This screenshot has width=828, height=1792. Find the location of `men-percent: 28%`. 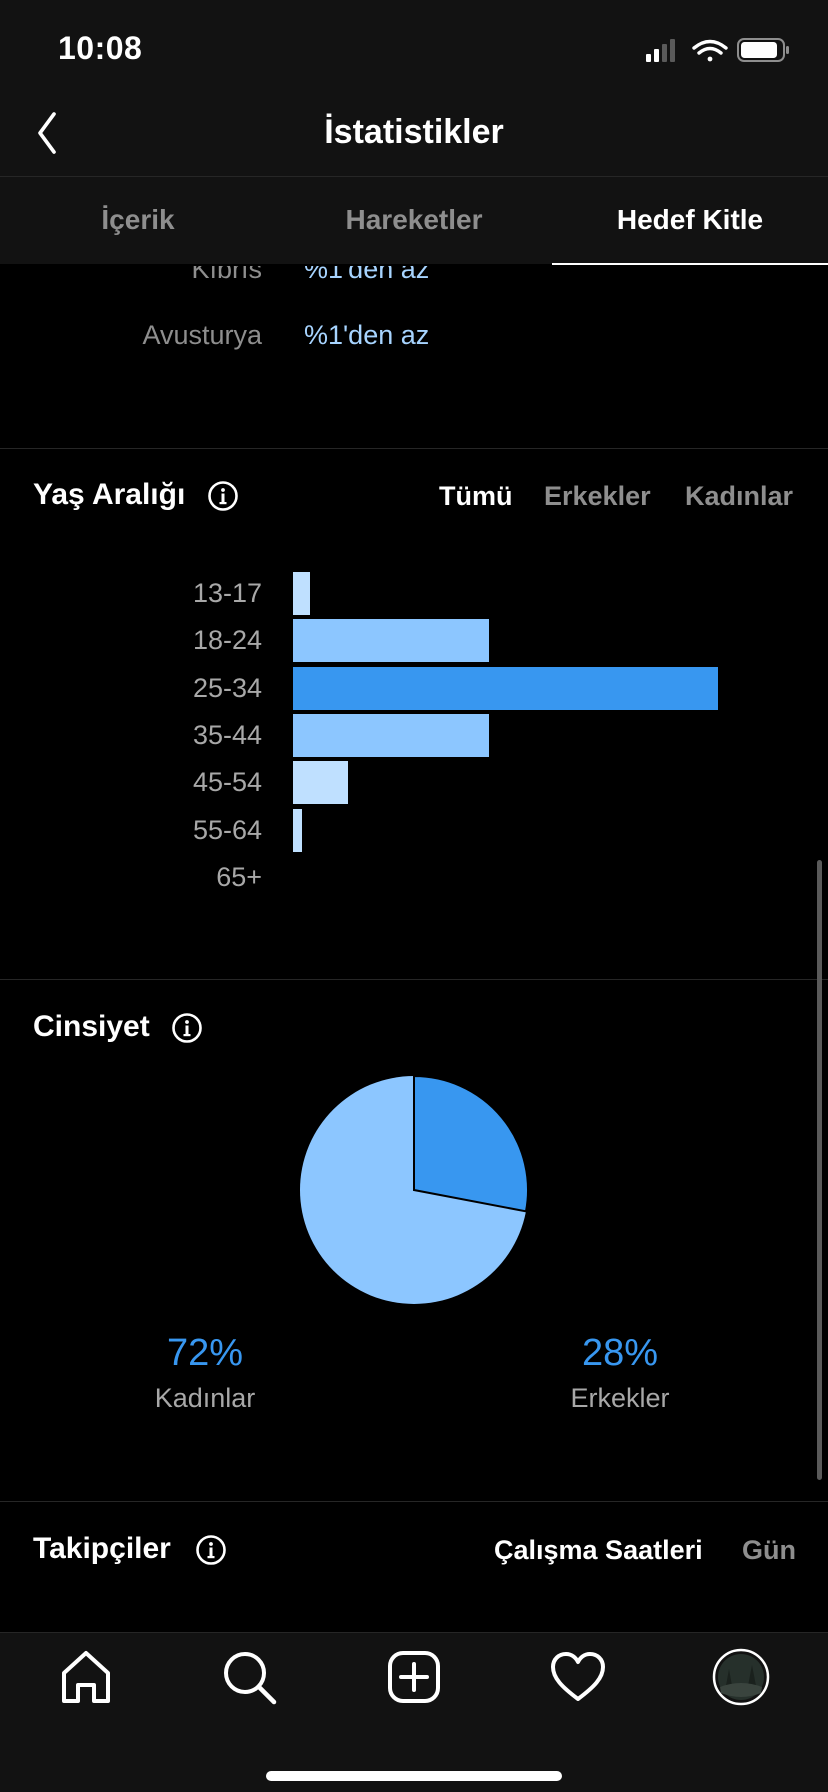

men-percent: 28% is located at coordinates (620, 1353).